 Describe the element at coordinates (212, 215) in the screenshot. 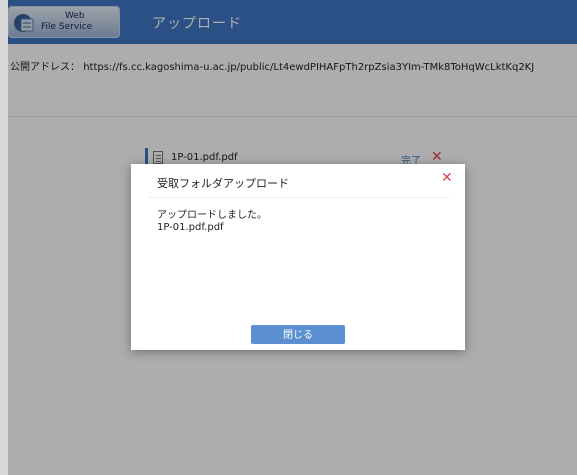

I see `dialog-message: アップロードしました。` at that location.